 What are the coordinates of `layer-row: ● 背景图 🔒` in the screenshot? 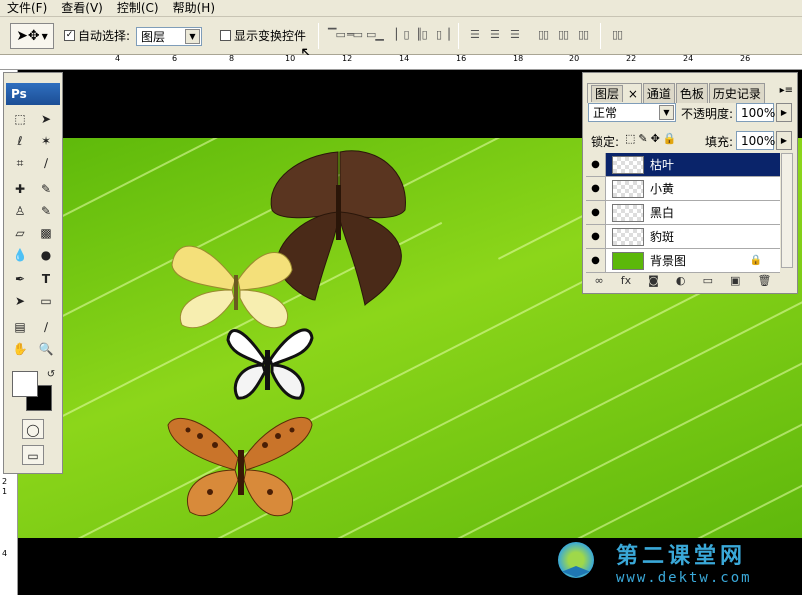 It's located at (683, 261).